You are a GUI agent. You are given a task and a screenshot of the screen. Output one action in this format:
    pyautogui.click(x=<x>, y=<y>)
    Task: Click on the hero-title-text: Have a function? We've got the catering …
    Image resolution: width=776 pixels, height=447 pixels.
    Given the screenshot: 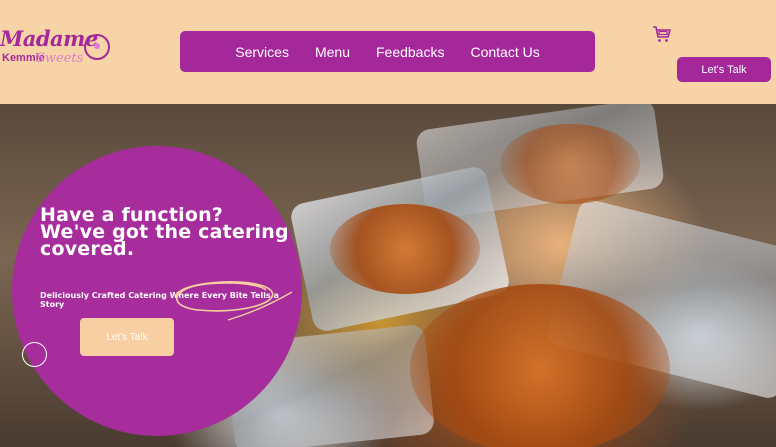 What is the action you would take?
    pyautogui.click(x=164, y=232)
    